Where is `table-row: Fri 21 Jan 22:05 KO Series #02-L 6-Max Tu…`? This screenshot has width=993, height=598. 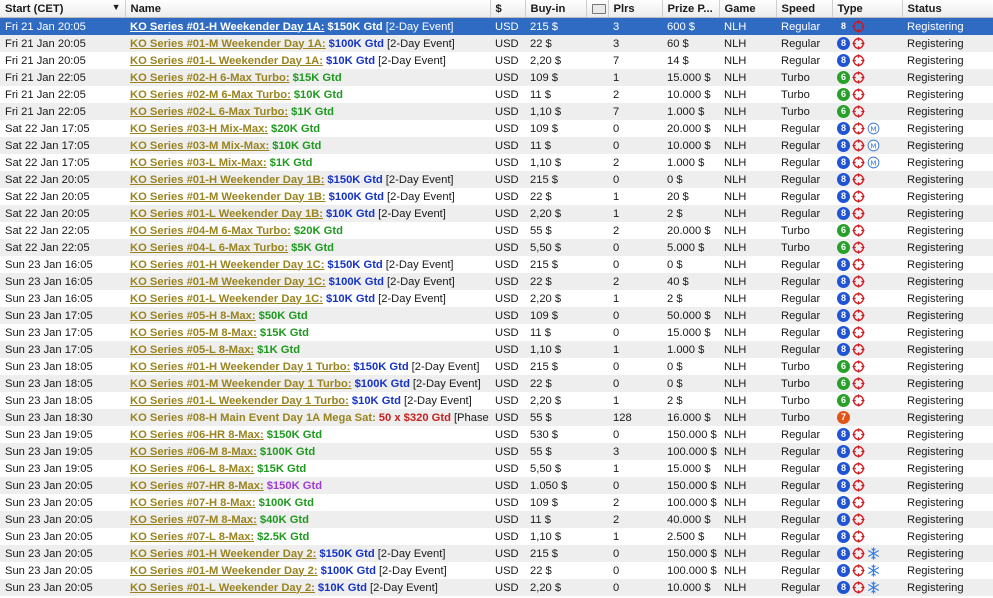 table-row: Fri 21 Jan 22:05 KO Series #02-L 6-Max Tu… is located at coordinates (496, 111).